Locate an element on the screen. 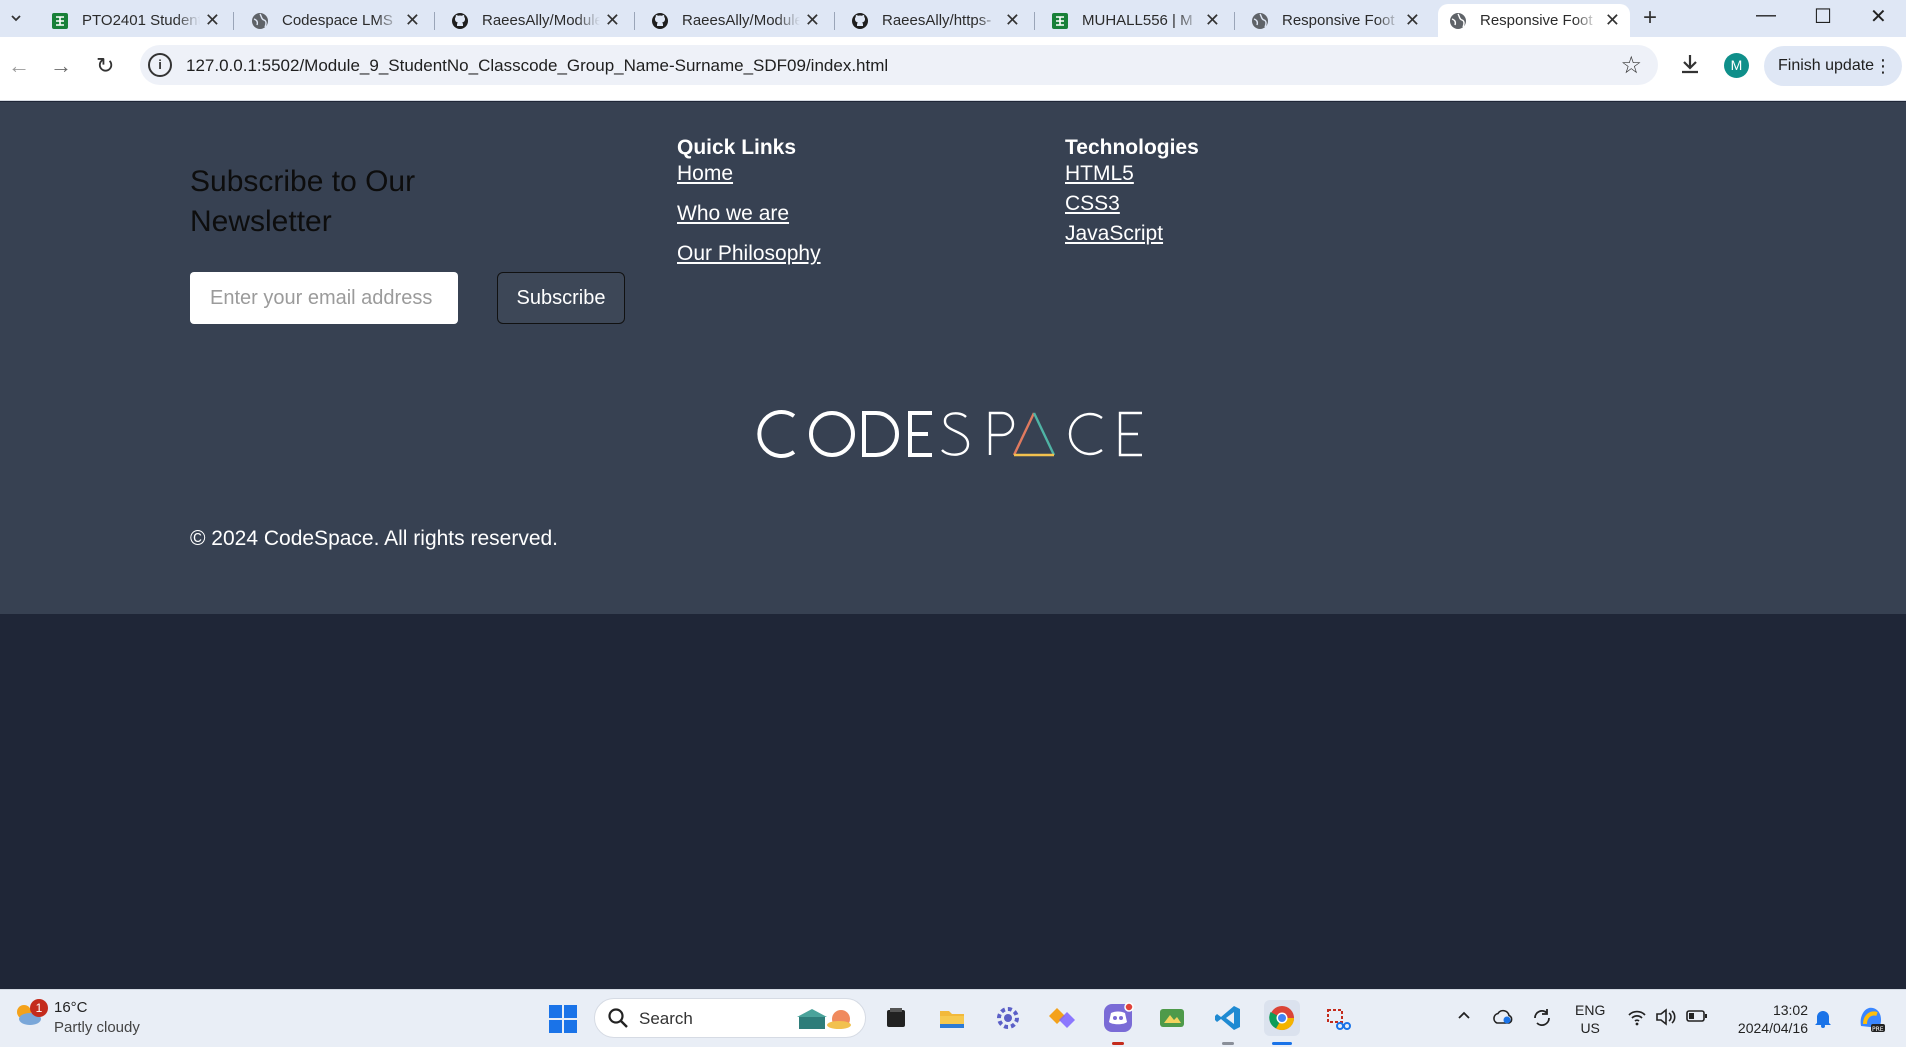 This screenshot has width=1906, height=1047. copilot-icon: PRE is located at coordinates (1871, 1020).